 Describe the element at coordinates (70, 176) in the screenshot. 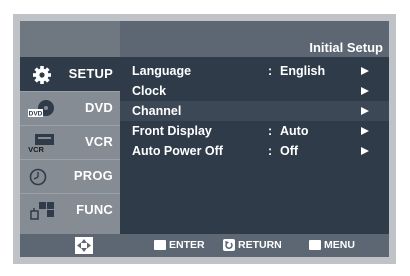

I see `sidebar-item-prog: PROG` at that location.